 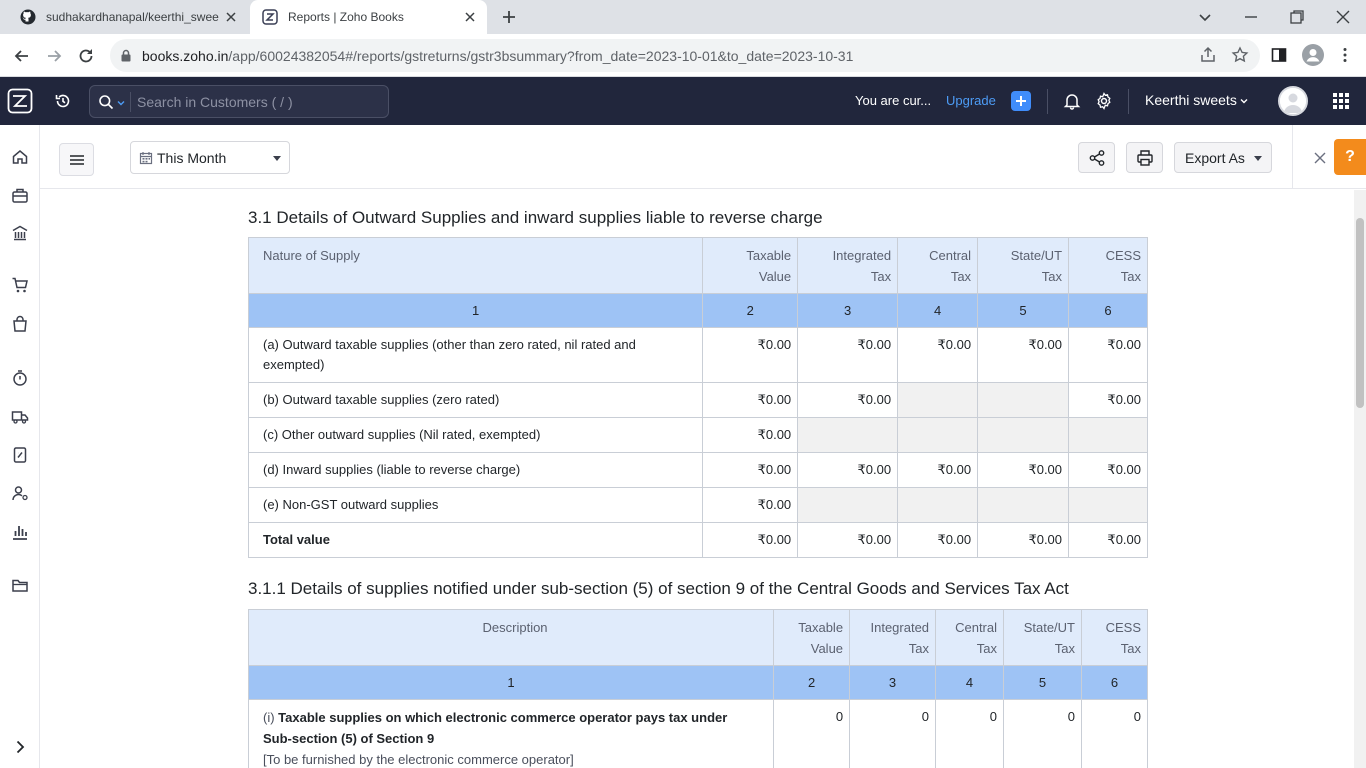 I want to click on back-icon, so click(x=22, y=56).